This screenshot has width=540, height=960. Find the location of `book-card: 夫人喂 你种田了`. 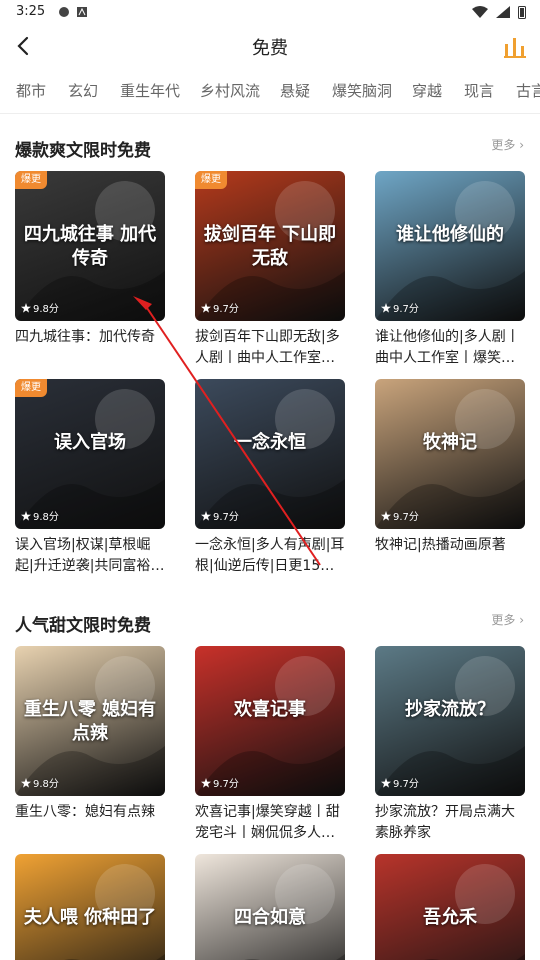

book-card: 夫人喂 你种田了 is located at coordinates (90, 907).